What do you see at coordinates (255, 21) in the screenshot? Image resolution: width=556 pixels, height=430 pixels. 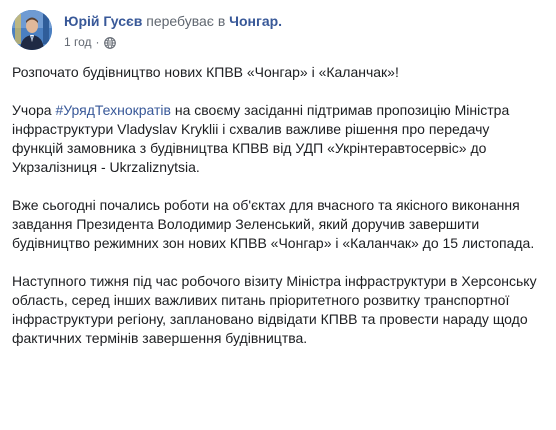 I see `location-link: Чонгар.` at bounding box center [255, 21].